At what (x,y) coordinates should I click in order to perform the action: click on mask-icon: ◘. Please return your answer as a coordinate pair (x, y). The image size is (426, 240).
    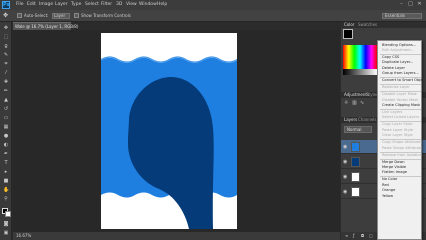
    Looking at the image, I should click on (362, 235).